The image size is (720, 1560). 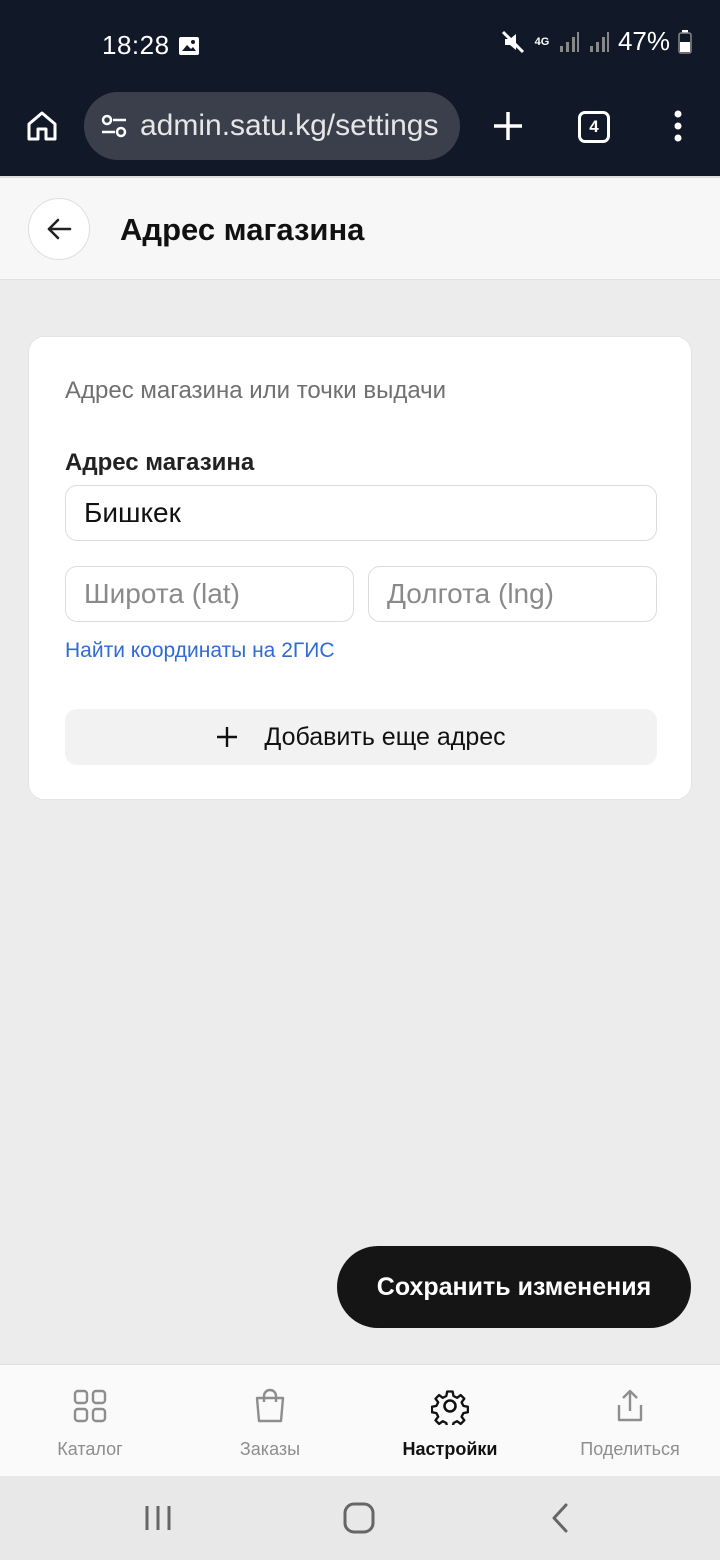 What do you see at coordinates (513, 41) in the screenshot?
I see `mute-icon` at bounding box center [513, 41].